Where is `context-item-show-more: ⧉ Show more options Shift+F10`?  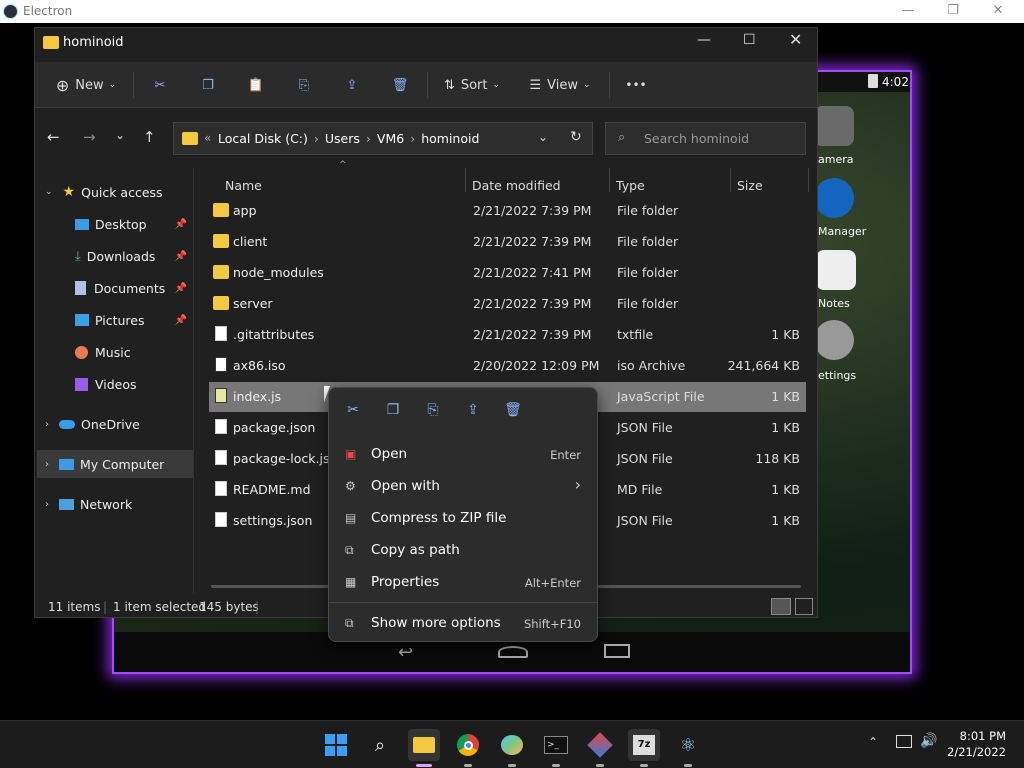
context-item-show-more: ⧉ Show more options Shift+F10 is located at coordinates (464, 624).